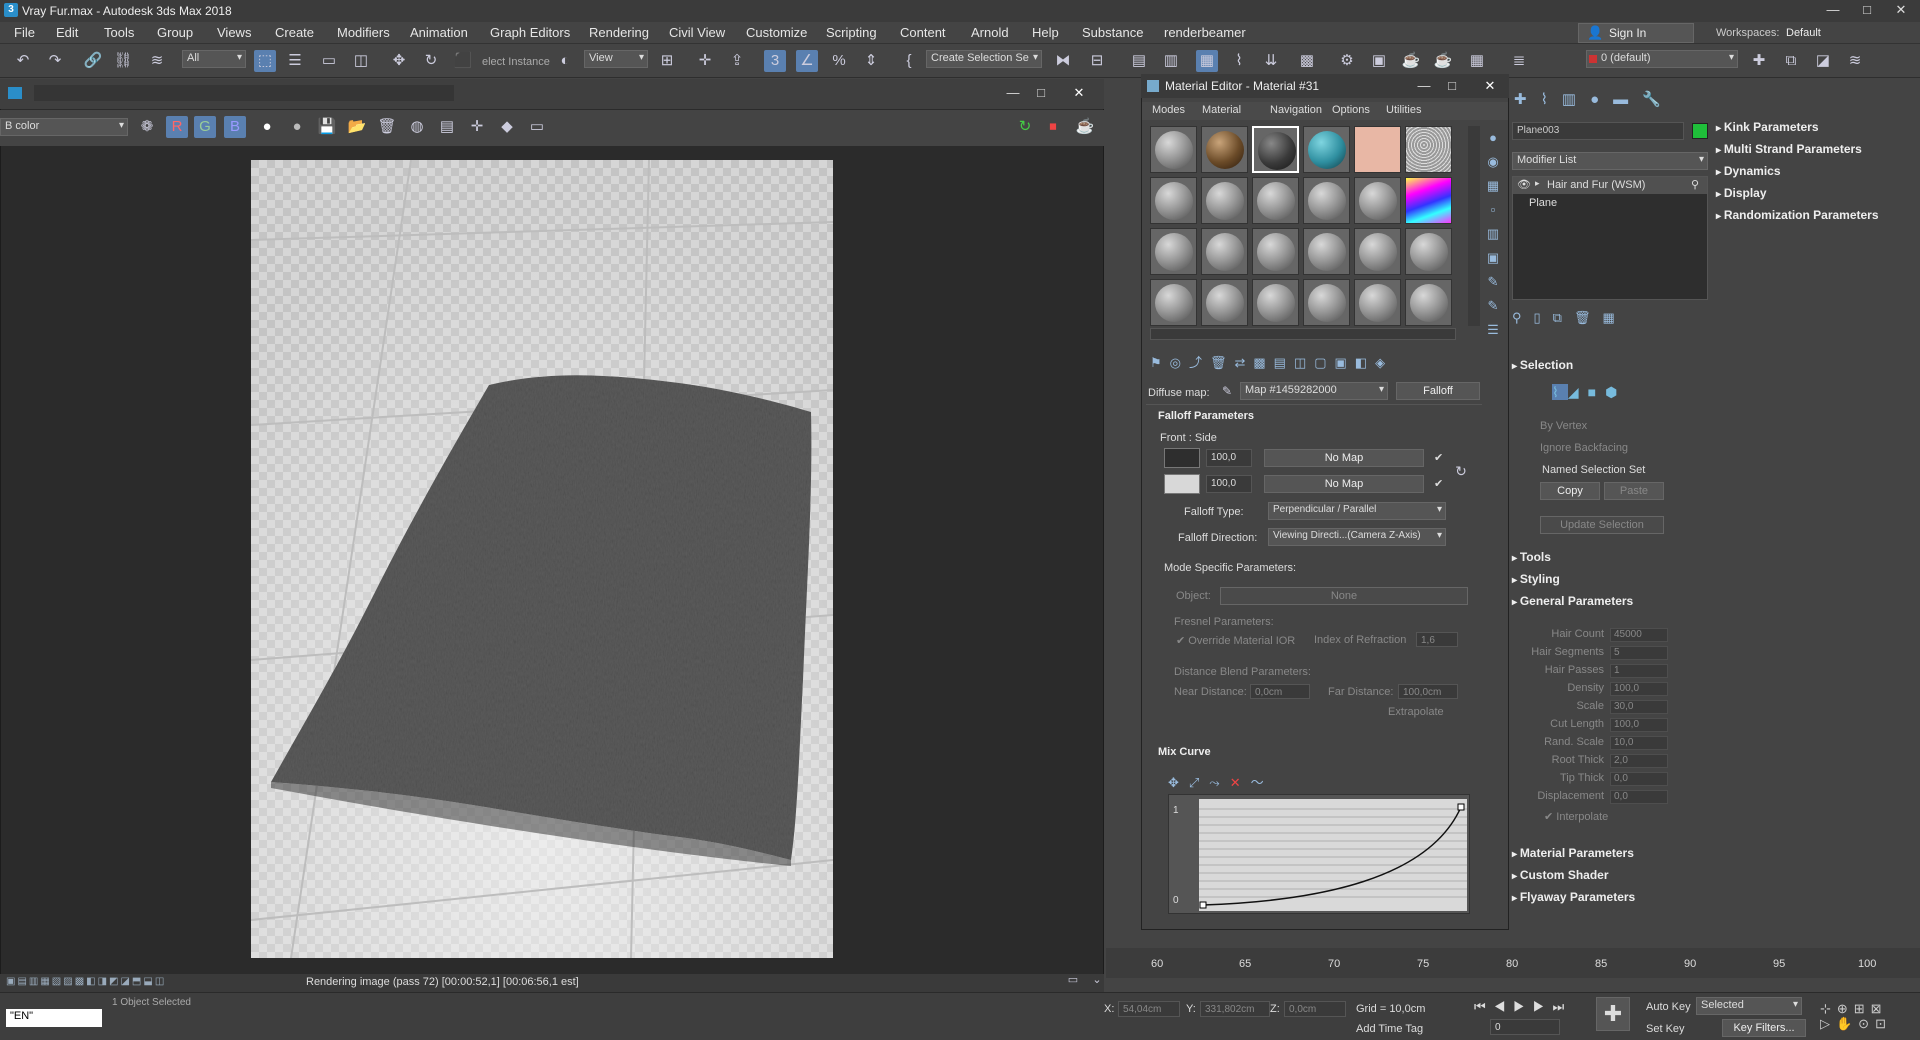 The height and width of the screenshot is (1040, 1920). I want to click on fb-status-icons: ▣▤▥▦▧▨▩◧◨◩◪⬒⬓◫, so click(151, 983).